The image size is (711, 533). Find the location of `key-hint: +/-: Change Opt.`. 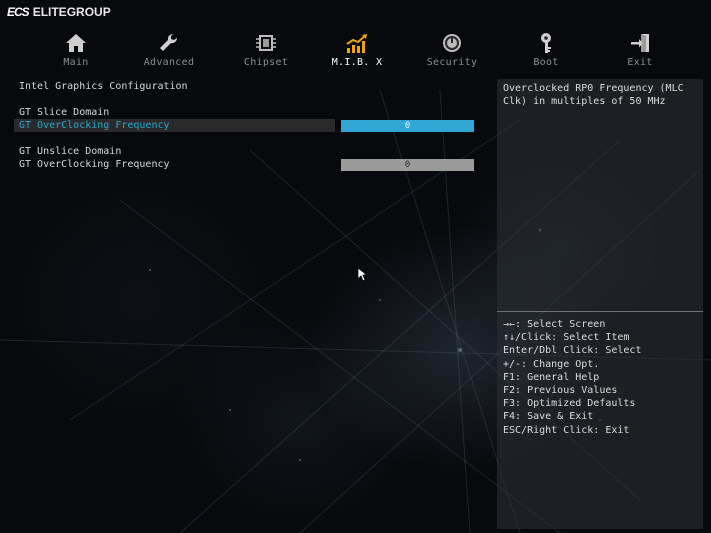

key-hint: +/-: Change Opt. is located at coordinates (551, 364).